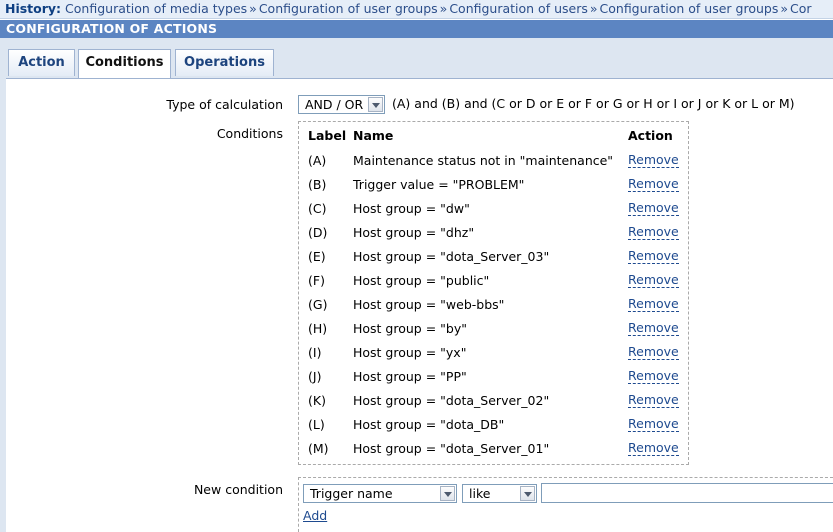  What do you see at coordinates (318, 328) in the screenshot?
I see `condition-label: (H)` at bounding box center [318, 328].